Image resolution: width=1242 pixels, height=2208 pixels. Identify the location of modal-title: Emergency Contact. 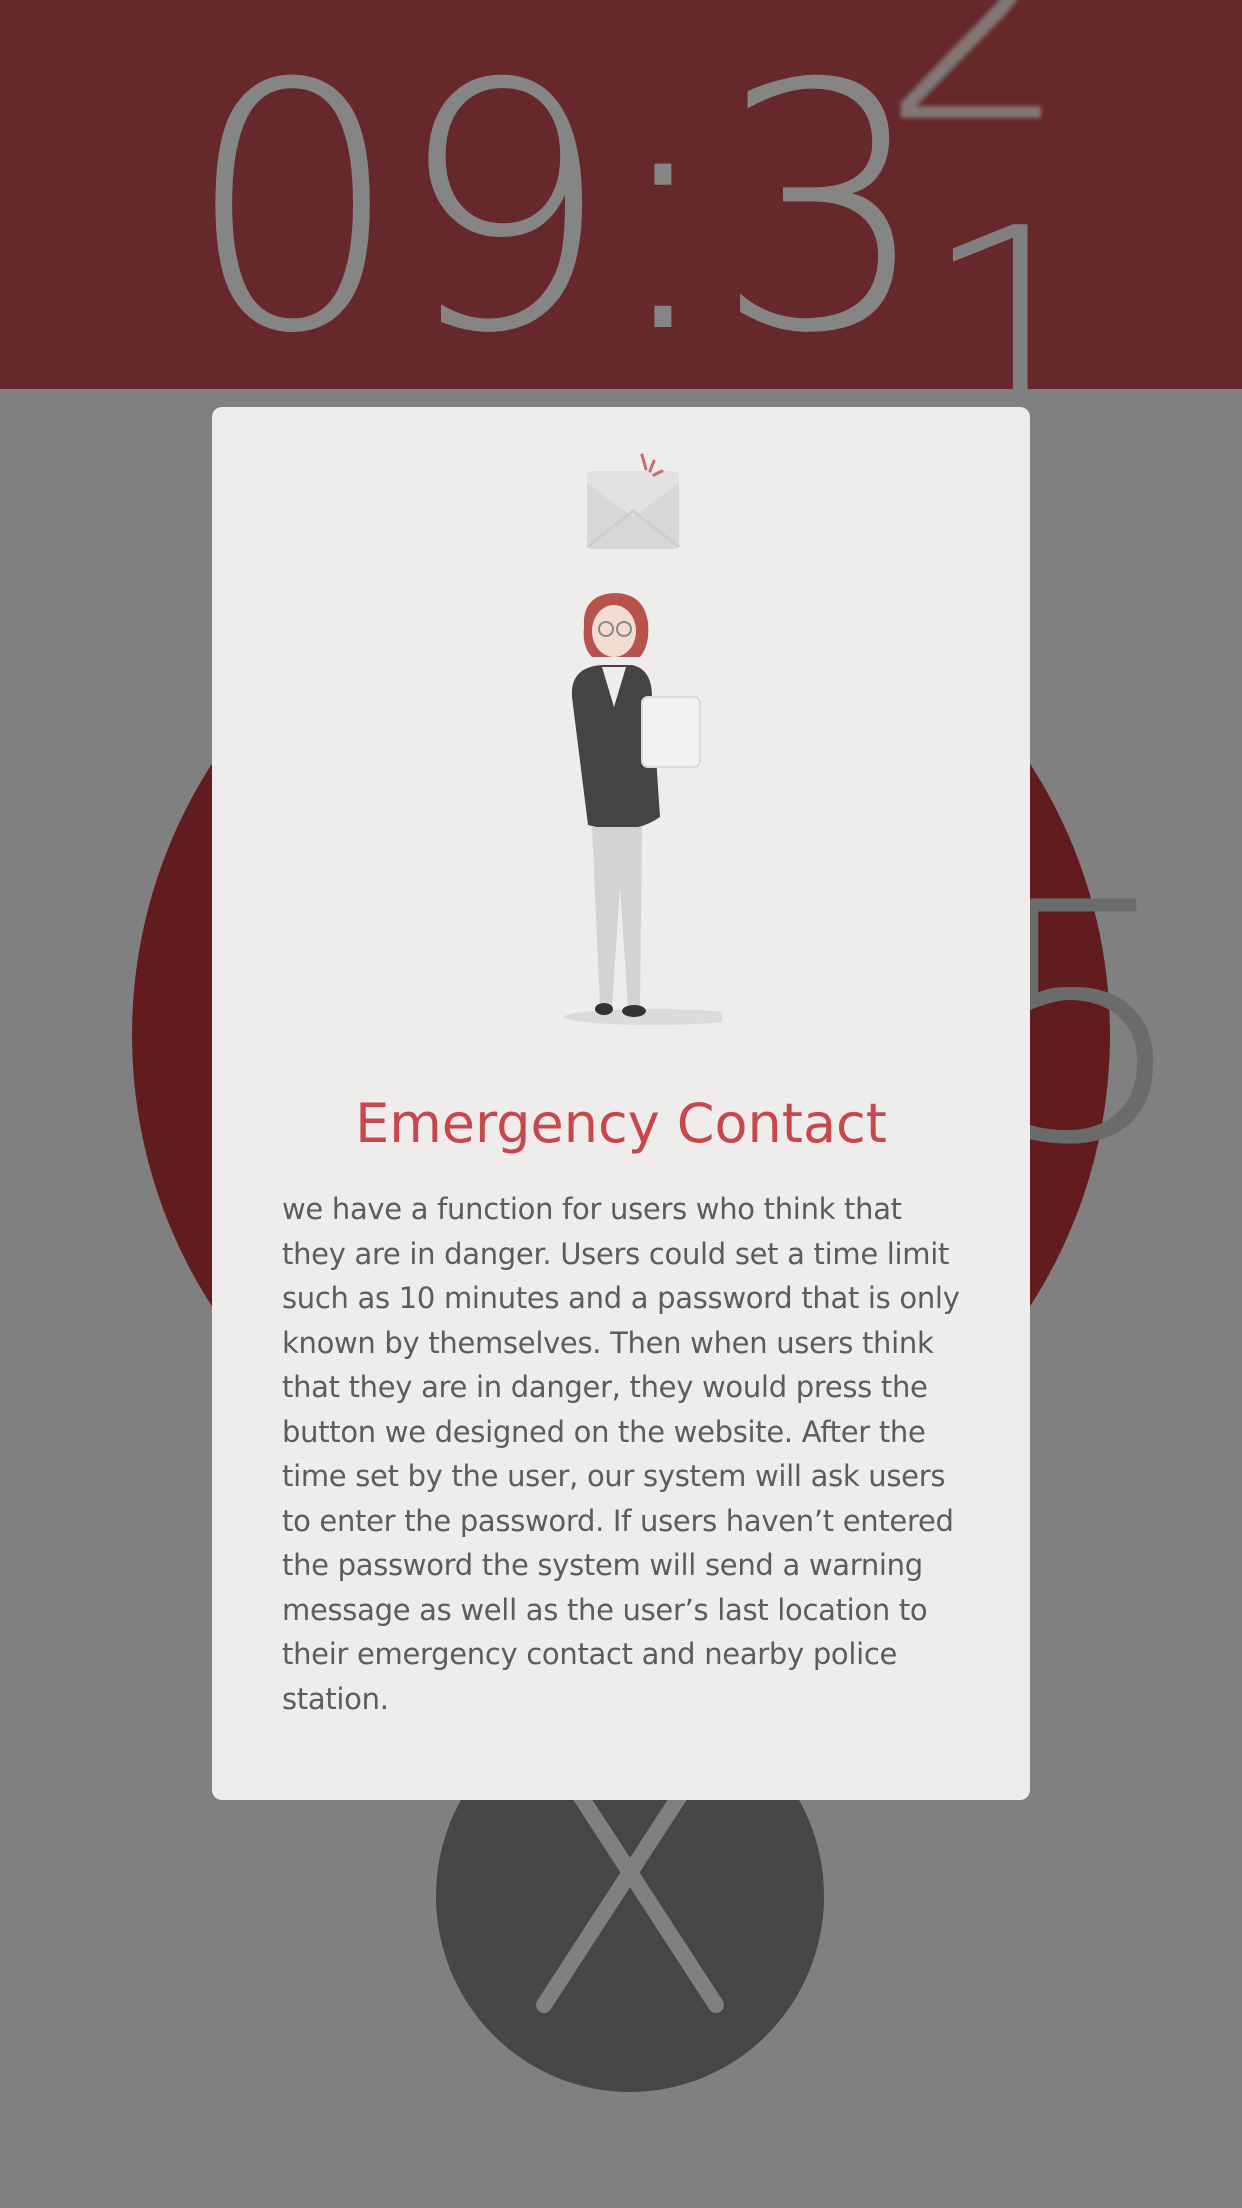
(621, 1123).